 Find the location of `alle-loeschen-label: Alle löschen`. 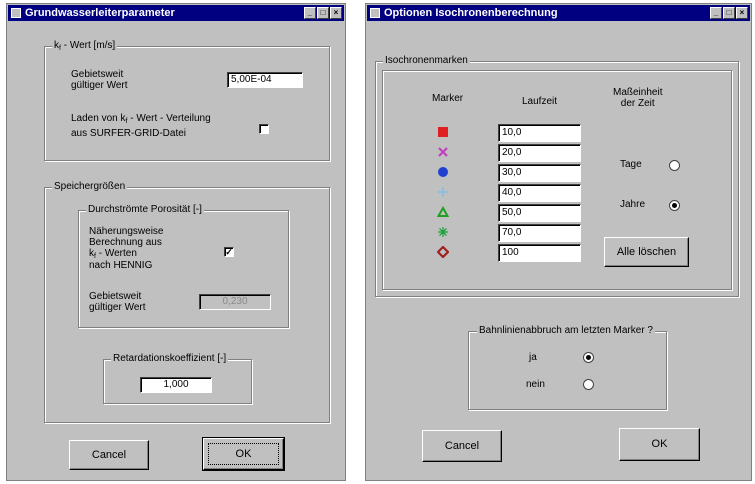

alle-loeschen-label: Alle löschen is located at coordinates (646, 252).